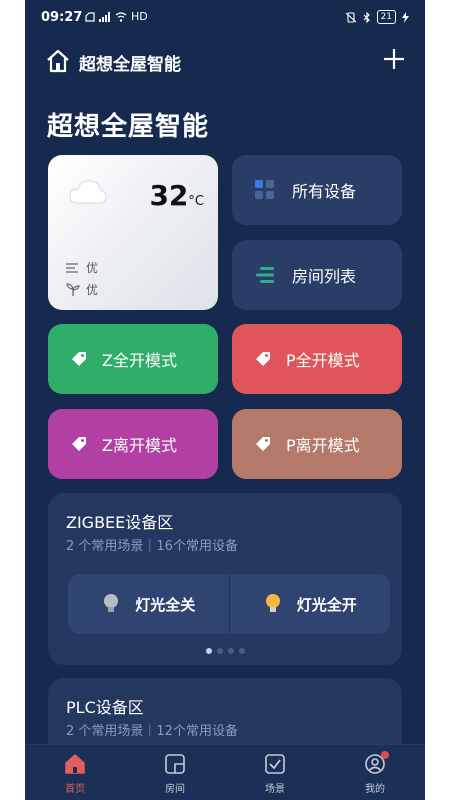 This screenshot has height=800, width=450. Describe the element at coordinates (405, 17) in the screenshot. I see `charging-icon` at that location.